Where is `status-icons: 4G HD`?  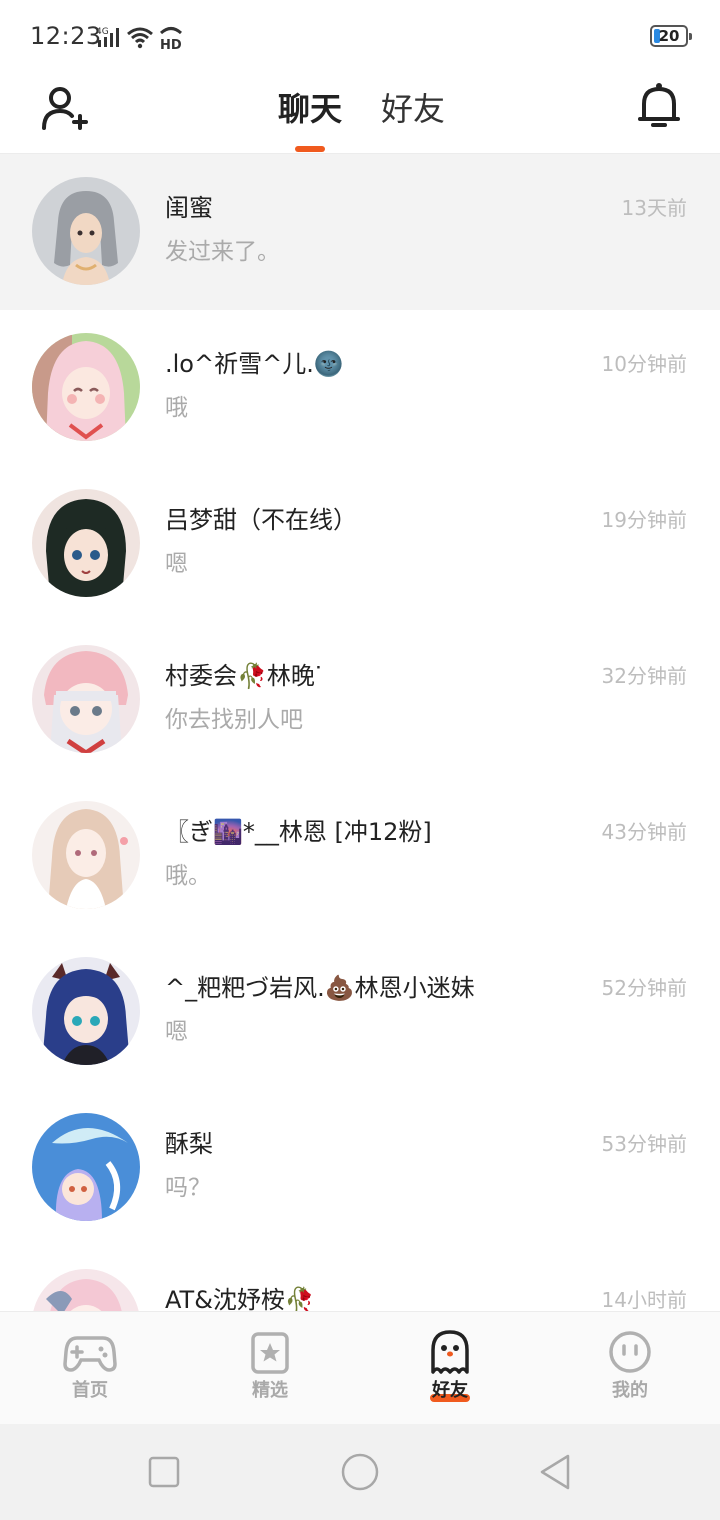 status-icons: 4G HD is located at coordinates (140, 37).